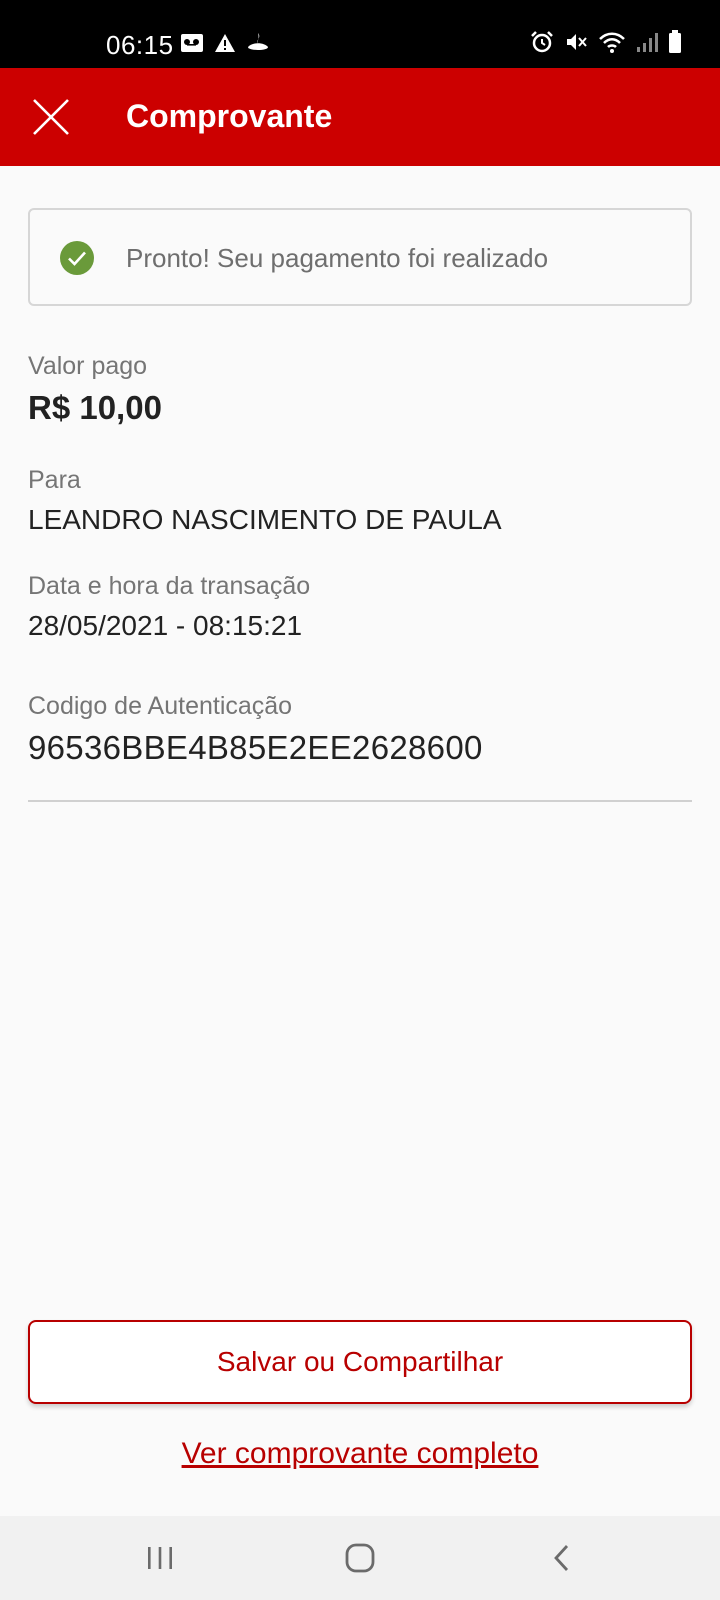 The height and width of the screenshot is (1600, 720). Describe the element at coordinates (54, 480) in the screenshot. I see `recipient-label: Para` at that location.